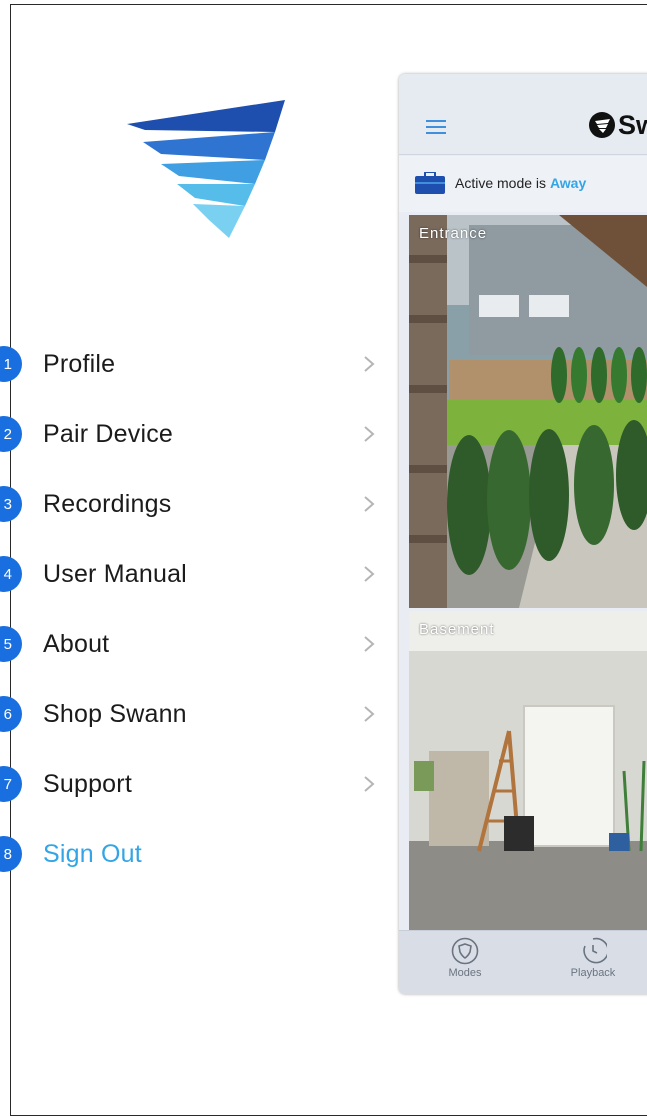  Describe the element at coordinates (115, 574) in the screenshot. I see `menu-label: User Manual` at that location.